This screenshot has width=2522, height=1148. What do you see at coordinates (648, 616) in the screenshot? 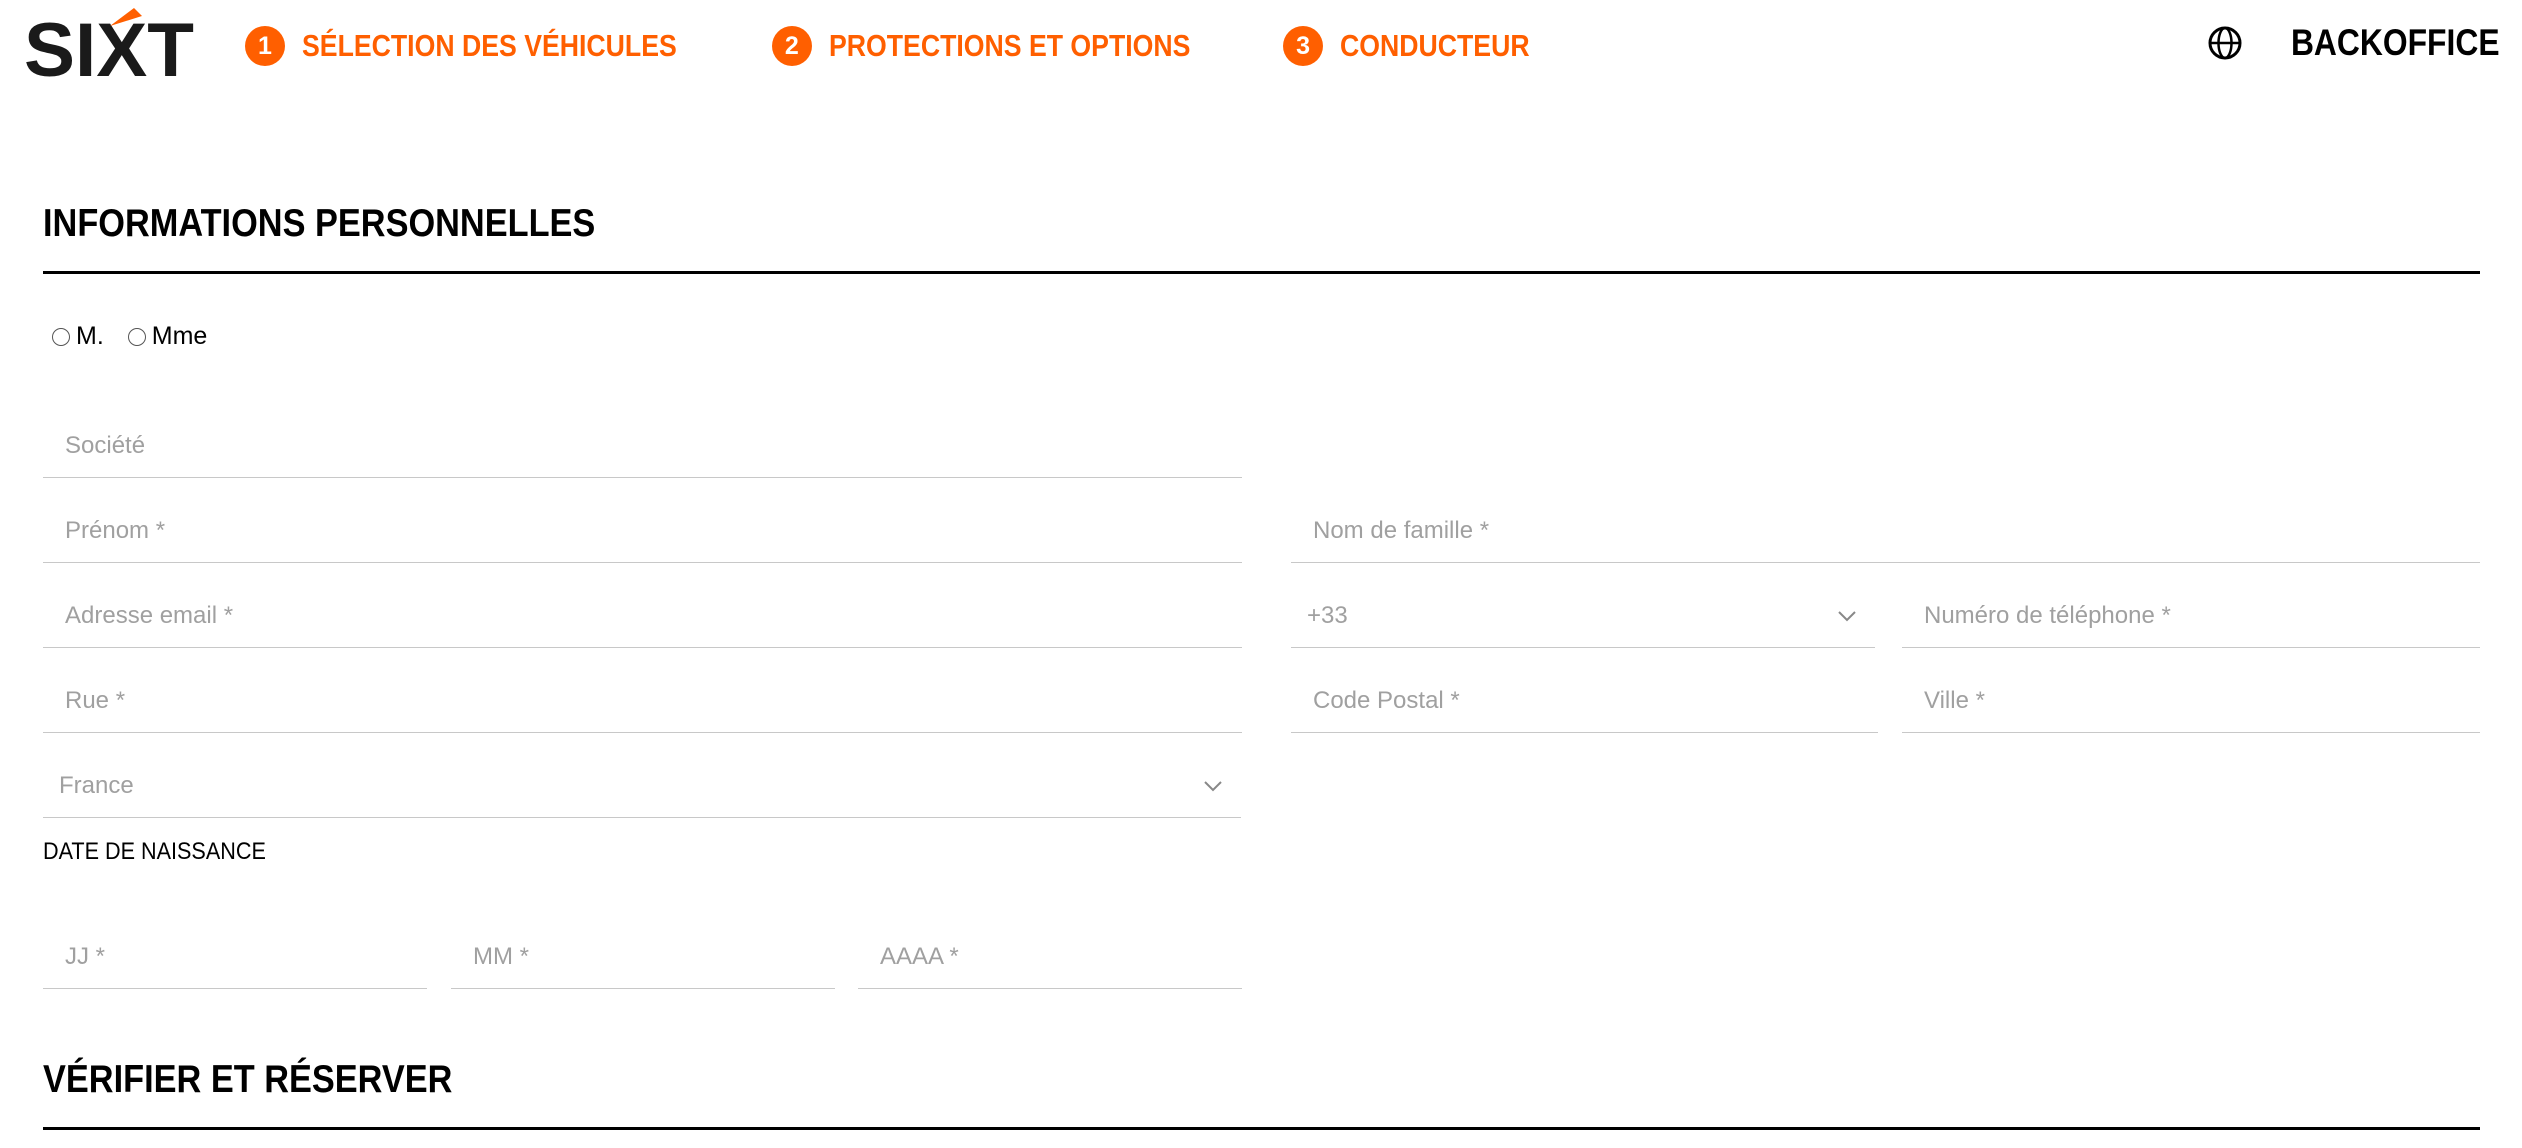
I see `email-input` at bounding box center [648, 616].